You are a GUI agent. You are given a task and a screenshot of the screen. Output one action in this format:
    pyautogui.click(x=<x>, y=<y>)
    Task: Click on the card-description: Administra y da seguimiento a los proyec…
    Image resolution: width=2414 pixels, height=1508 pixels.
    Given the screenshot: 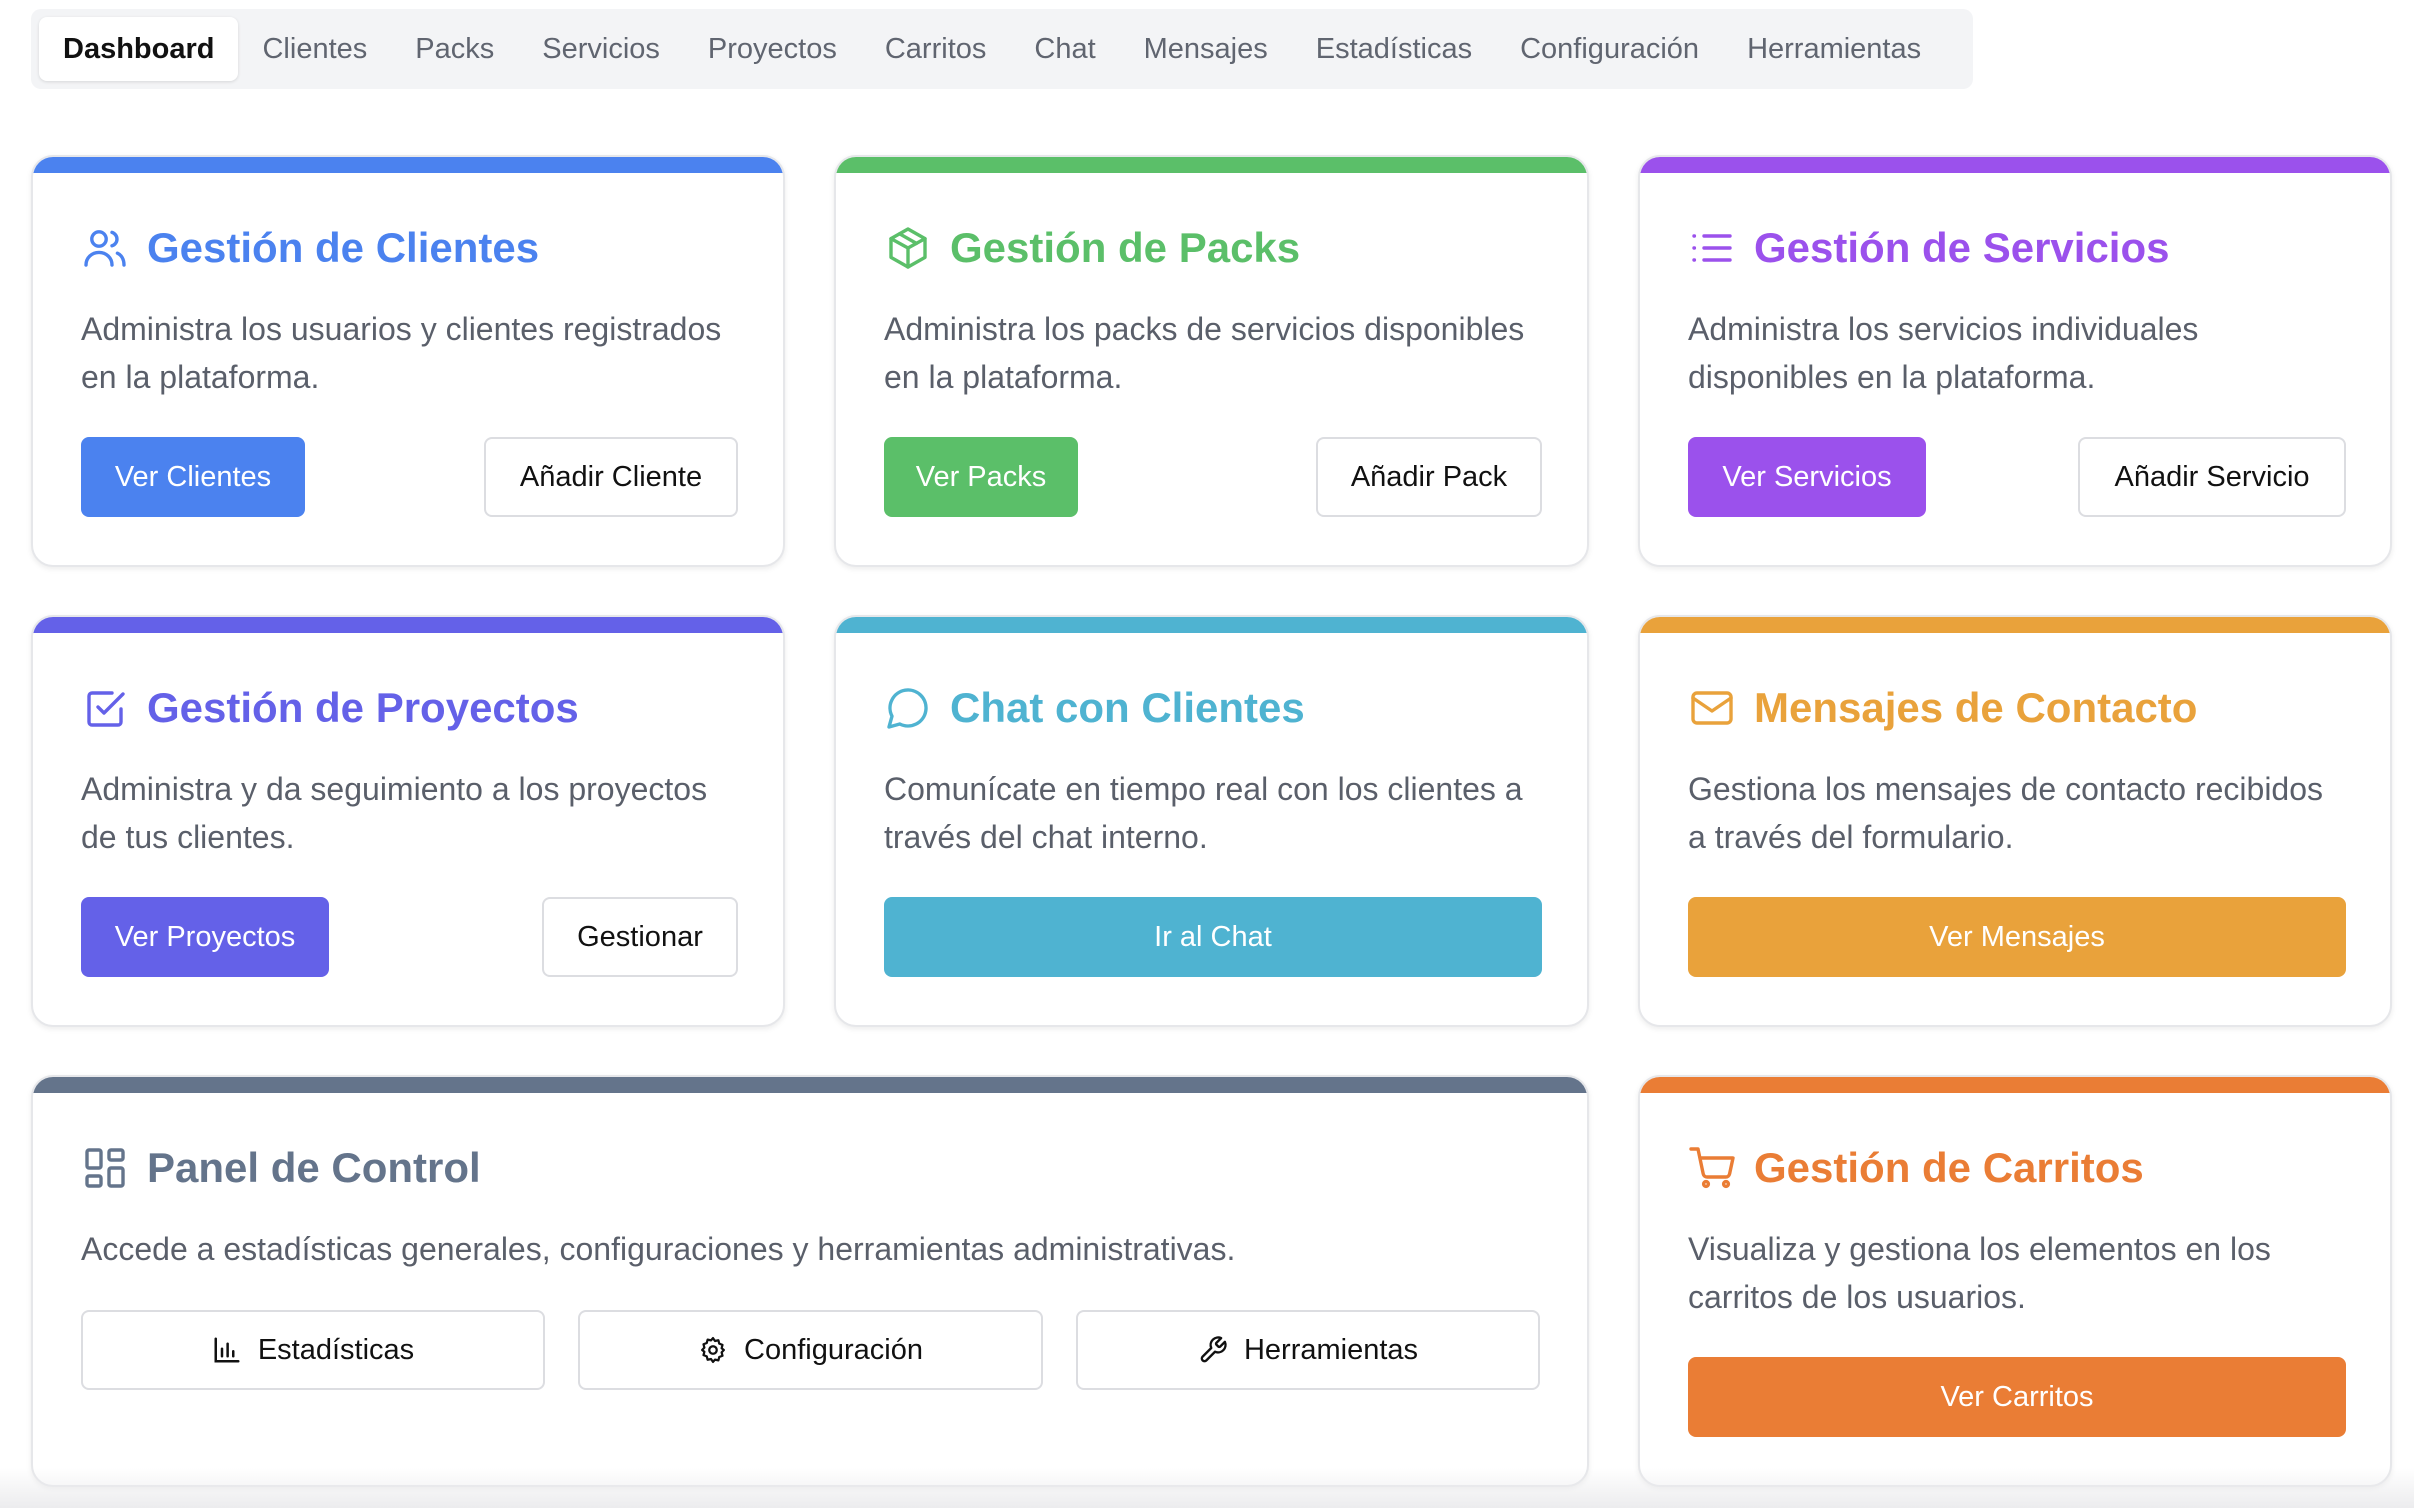 What is the action you would take?
    pyautogui.click(x=394, y=813)
    